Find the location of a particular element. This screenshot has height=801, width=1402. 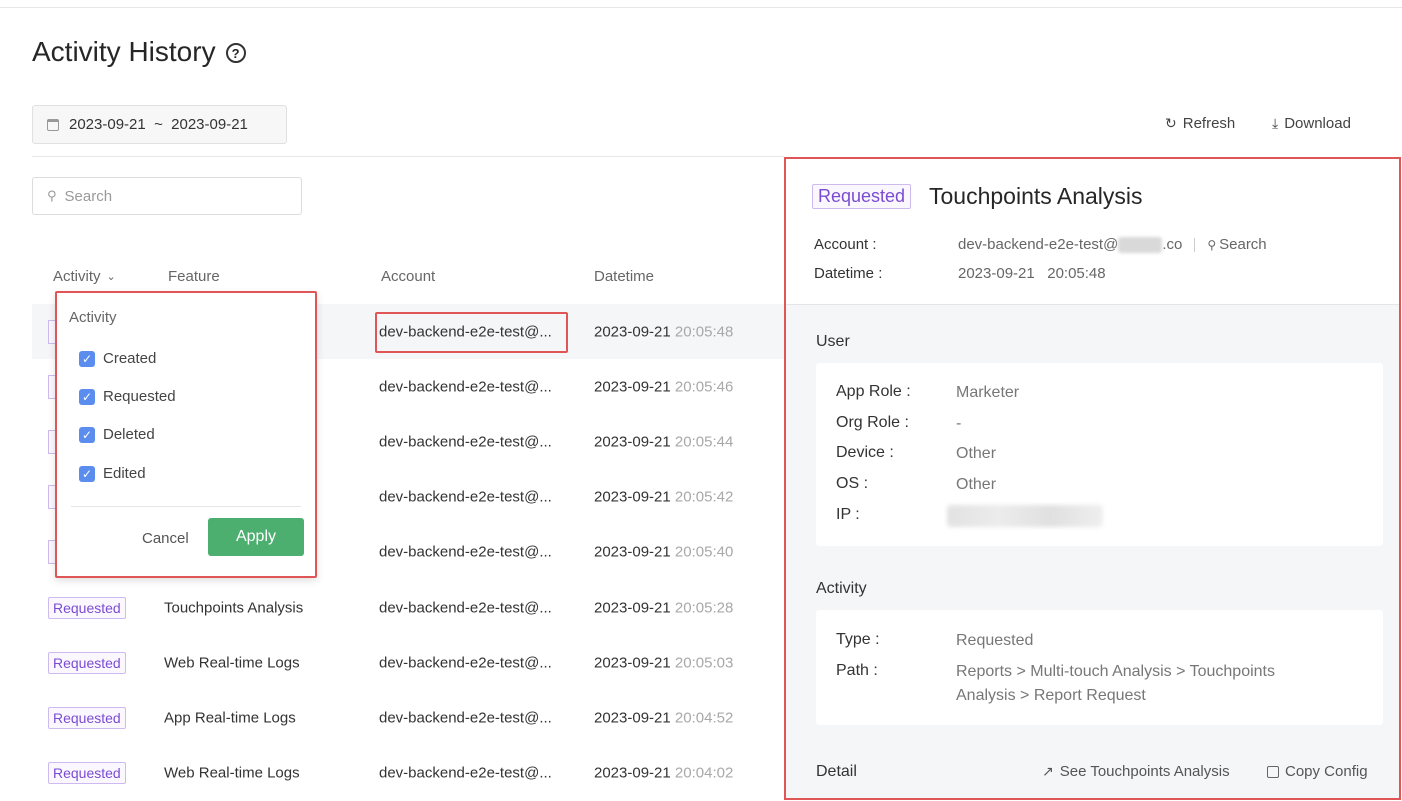

os-label: OS : is located at coordinates (852, 483).